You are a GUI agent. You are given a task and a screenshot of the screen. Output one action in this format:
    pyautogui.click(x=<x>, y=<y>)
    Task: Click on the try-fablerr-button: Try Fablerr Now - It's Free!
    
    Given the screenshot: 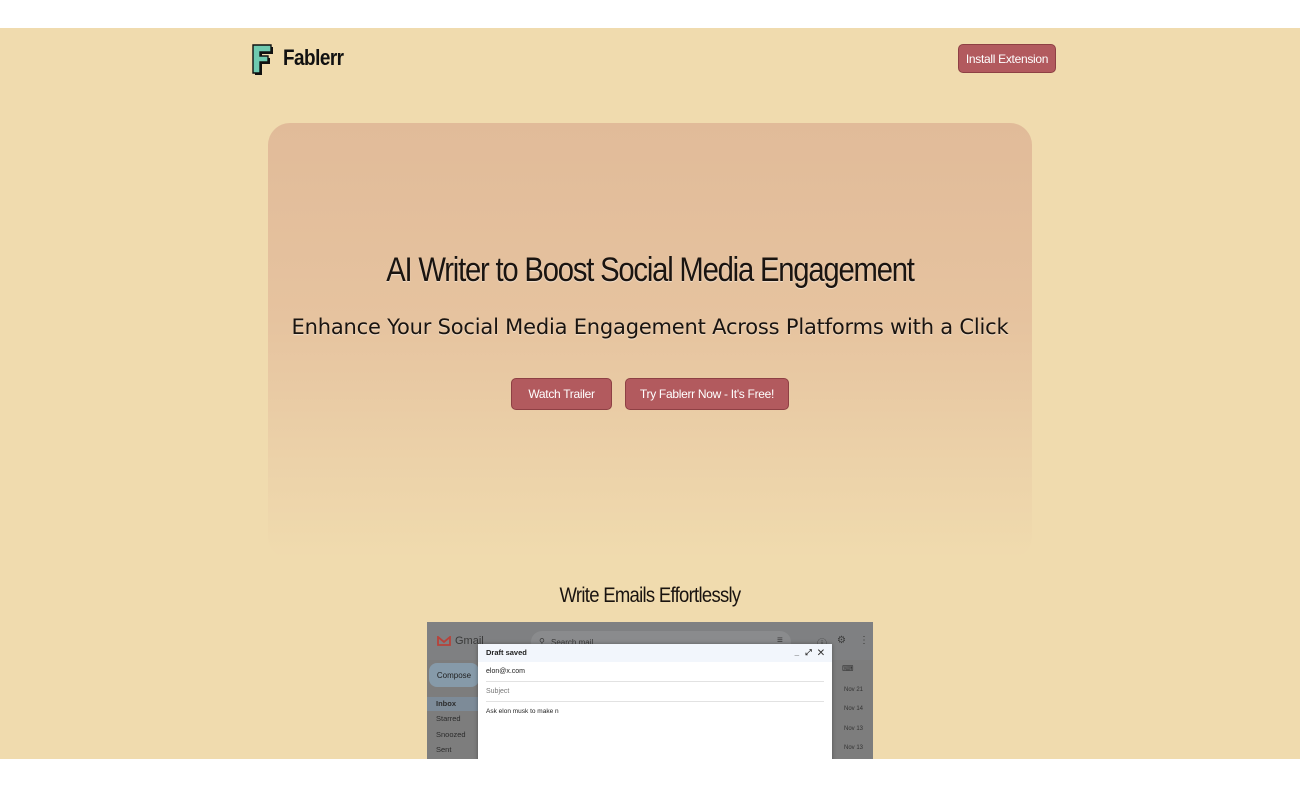 What is the action you would take?
    pyautogui.click(x=707, y=394)
    